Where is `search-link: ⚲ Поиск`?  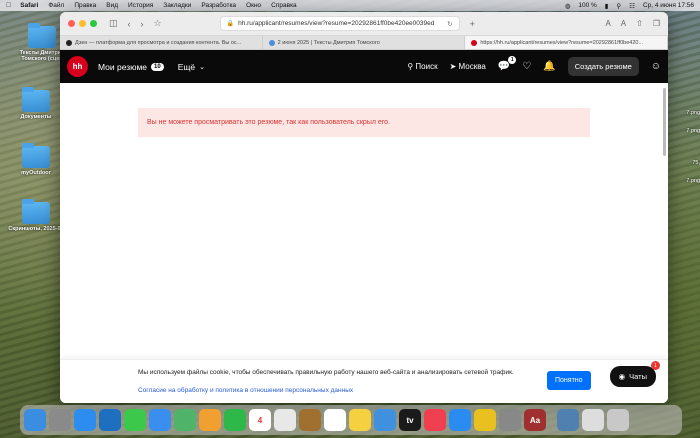
search-link: ⚲ Поиск is located at coordinates (422, 66).